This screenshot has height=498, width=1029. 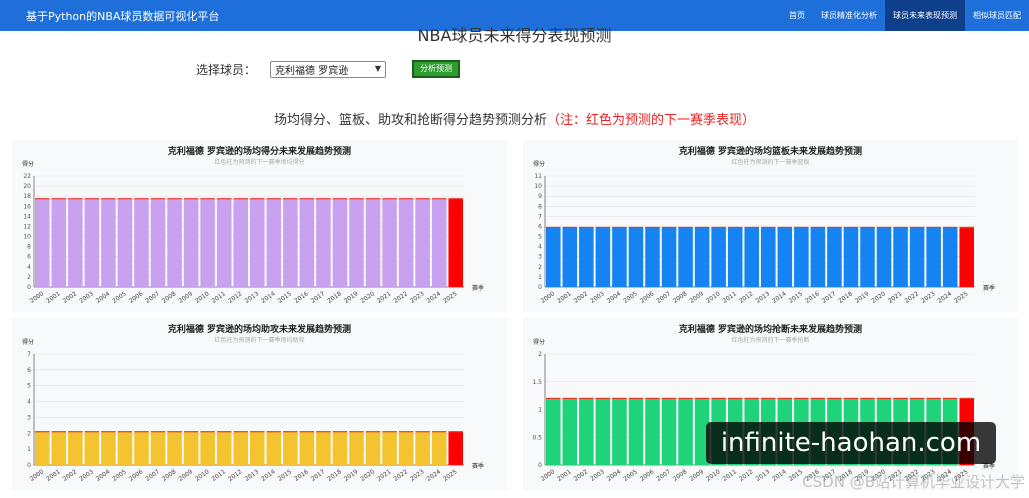 I want to click on x-tick-label: 2006, so click(x=136, y=297).